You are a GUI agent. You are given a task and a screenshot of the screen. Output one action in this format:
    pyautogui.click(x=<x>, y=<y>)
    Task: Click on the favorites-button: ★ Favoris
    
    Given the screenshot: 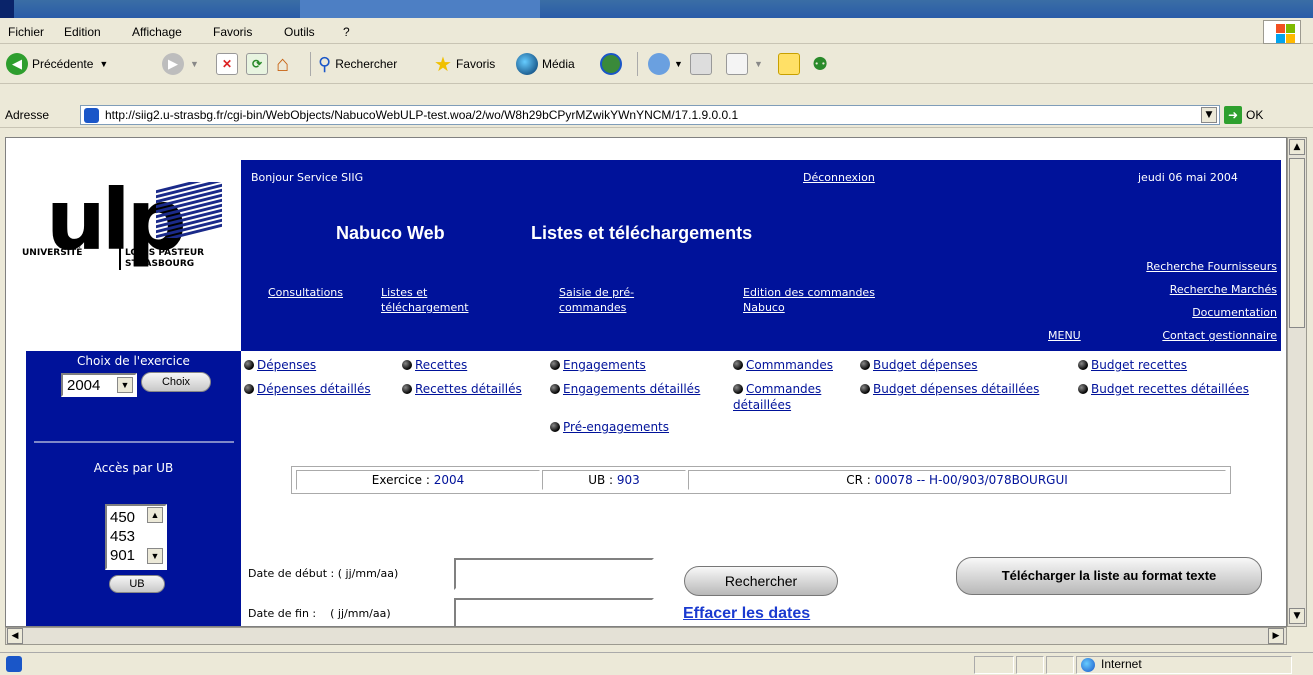 What is the action you would take?
    pyautogui.click(x=464, y=64)
    